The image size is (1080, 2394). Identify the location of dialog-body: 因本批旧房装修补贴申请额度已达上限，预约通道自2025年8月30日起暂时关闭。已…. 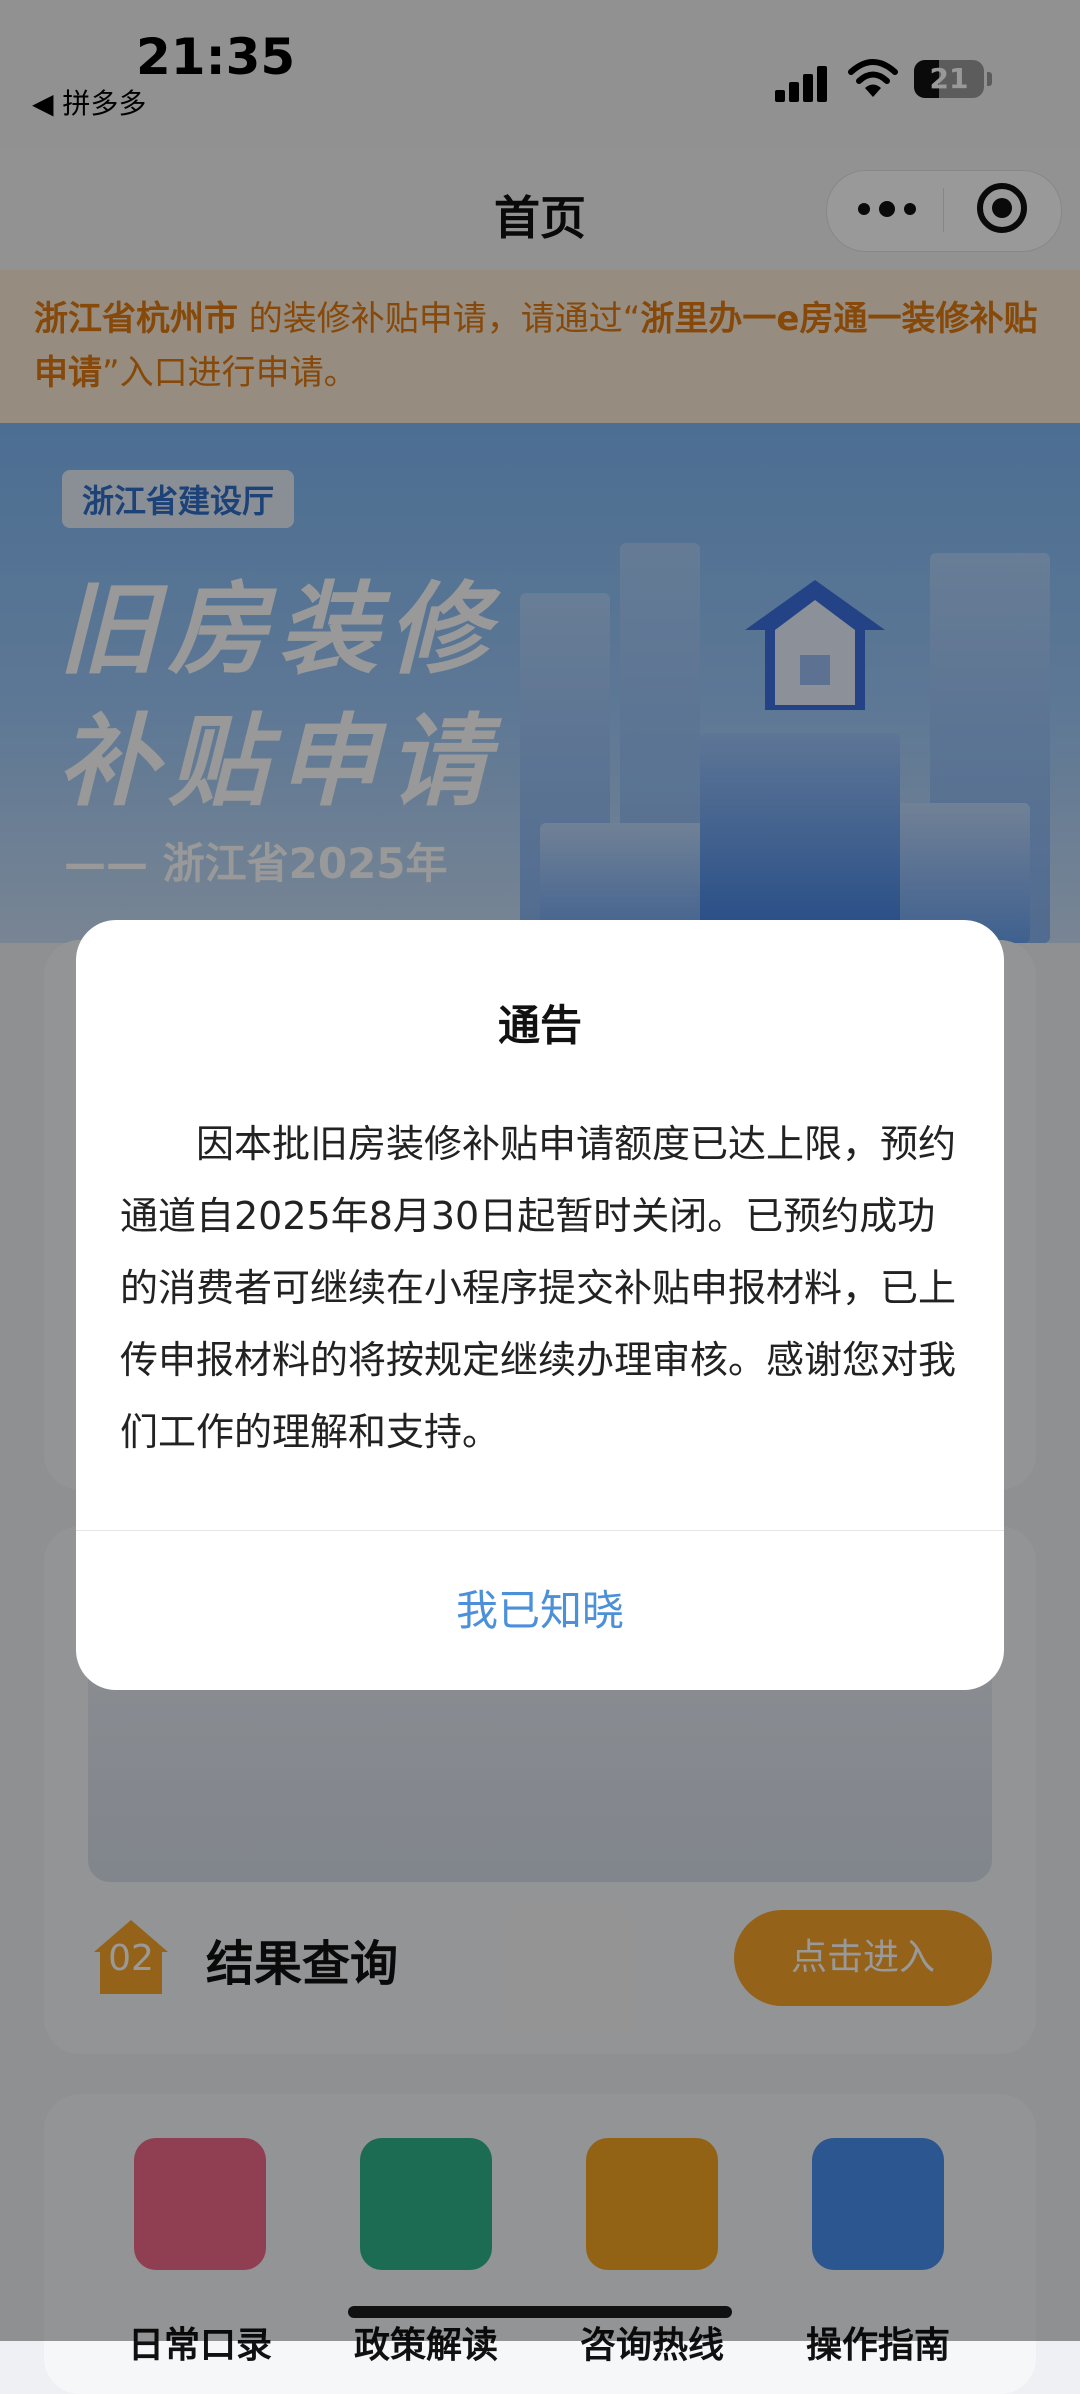
(538, 1288).